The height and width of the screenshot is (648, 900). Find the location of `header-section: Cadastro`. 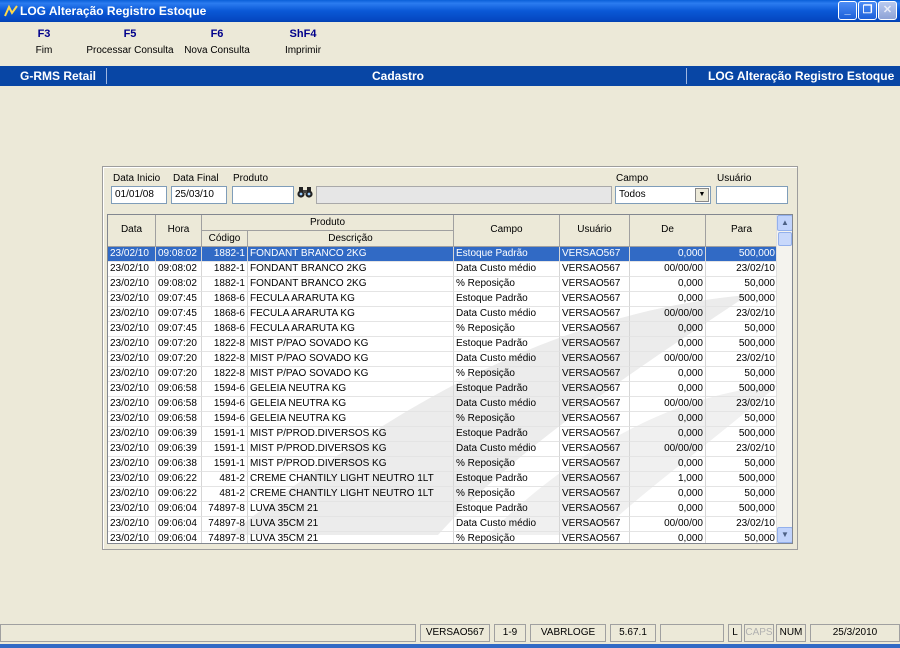

header-section: Cadastro is located at coordinates (398, 76).